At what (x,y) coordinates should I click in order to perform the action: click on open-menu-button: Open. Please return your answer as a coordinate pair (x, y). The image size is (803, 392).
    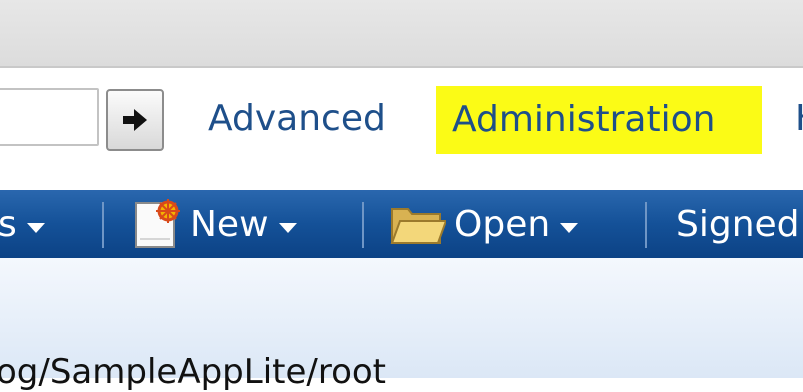
    Looking at the image, I should click on (484, 224).